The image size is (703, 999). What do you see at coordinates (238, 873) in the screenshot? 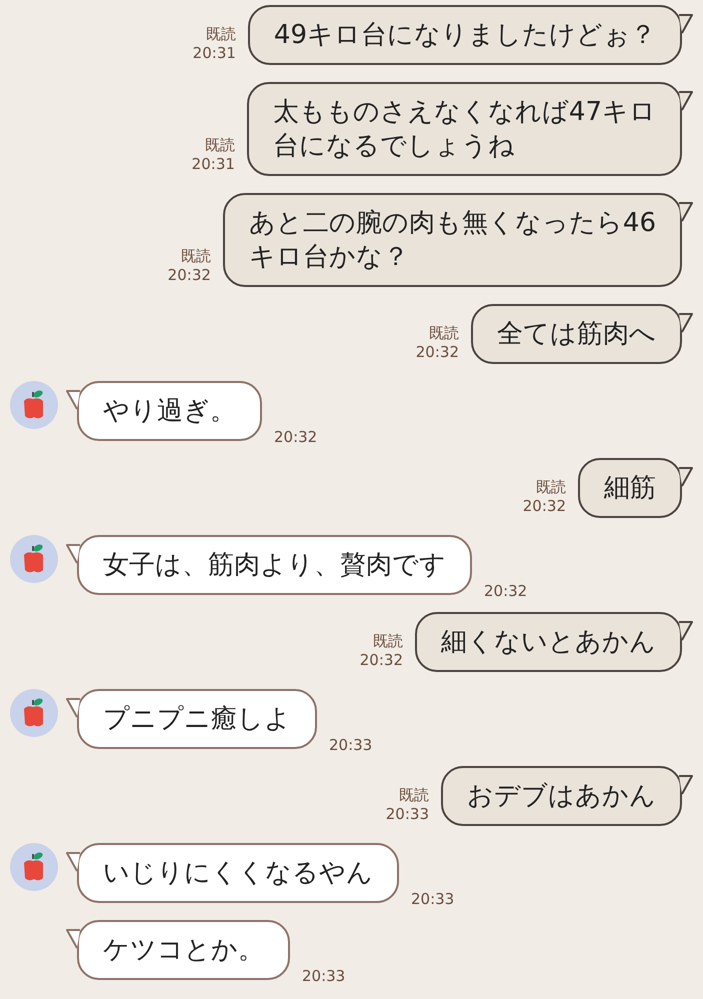
I see `message-bubble: いじりにくくなるやん` at bounding box center [238, 873].